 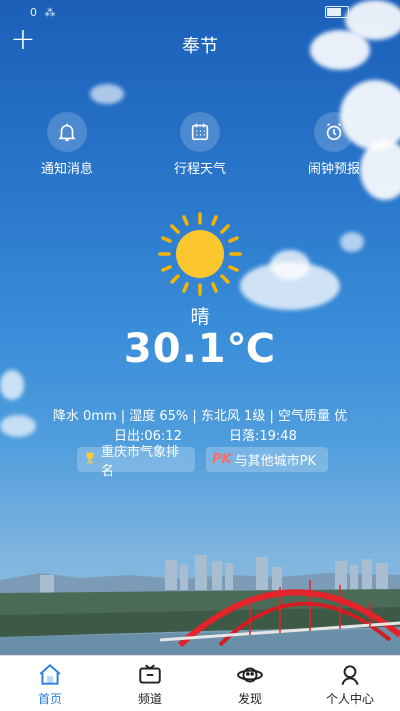 I want to click on tab-label: 首页, so click(x=49, y=699).